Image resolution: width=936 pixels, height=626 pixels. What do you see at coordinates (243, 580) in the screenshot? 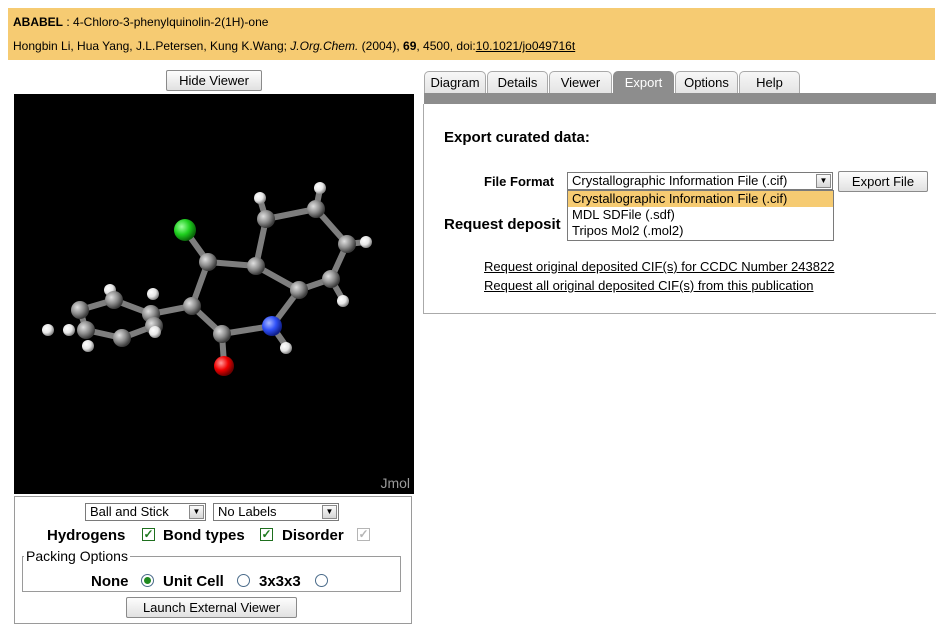
I see `packing-unit-cell-radio` at bounding box center [243, 580].